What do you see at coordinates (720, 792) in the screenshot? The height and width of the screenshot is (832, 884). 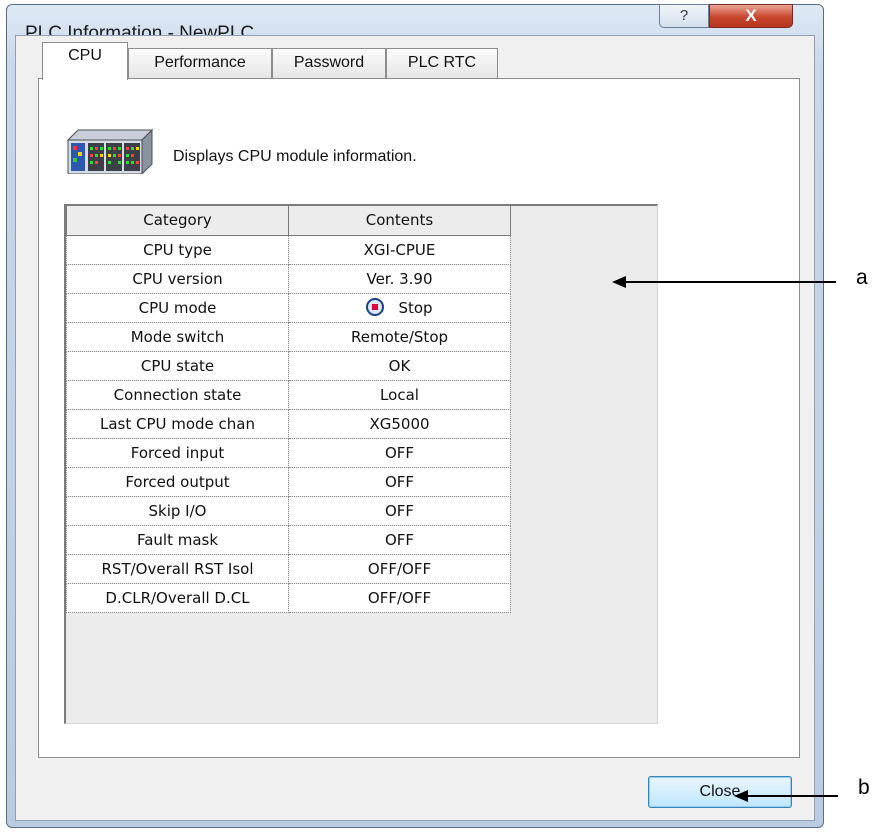 I see `close-button: Close` at bounding box center [720, 792].